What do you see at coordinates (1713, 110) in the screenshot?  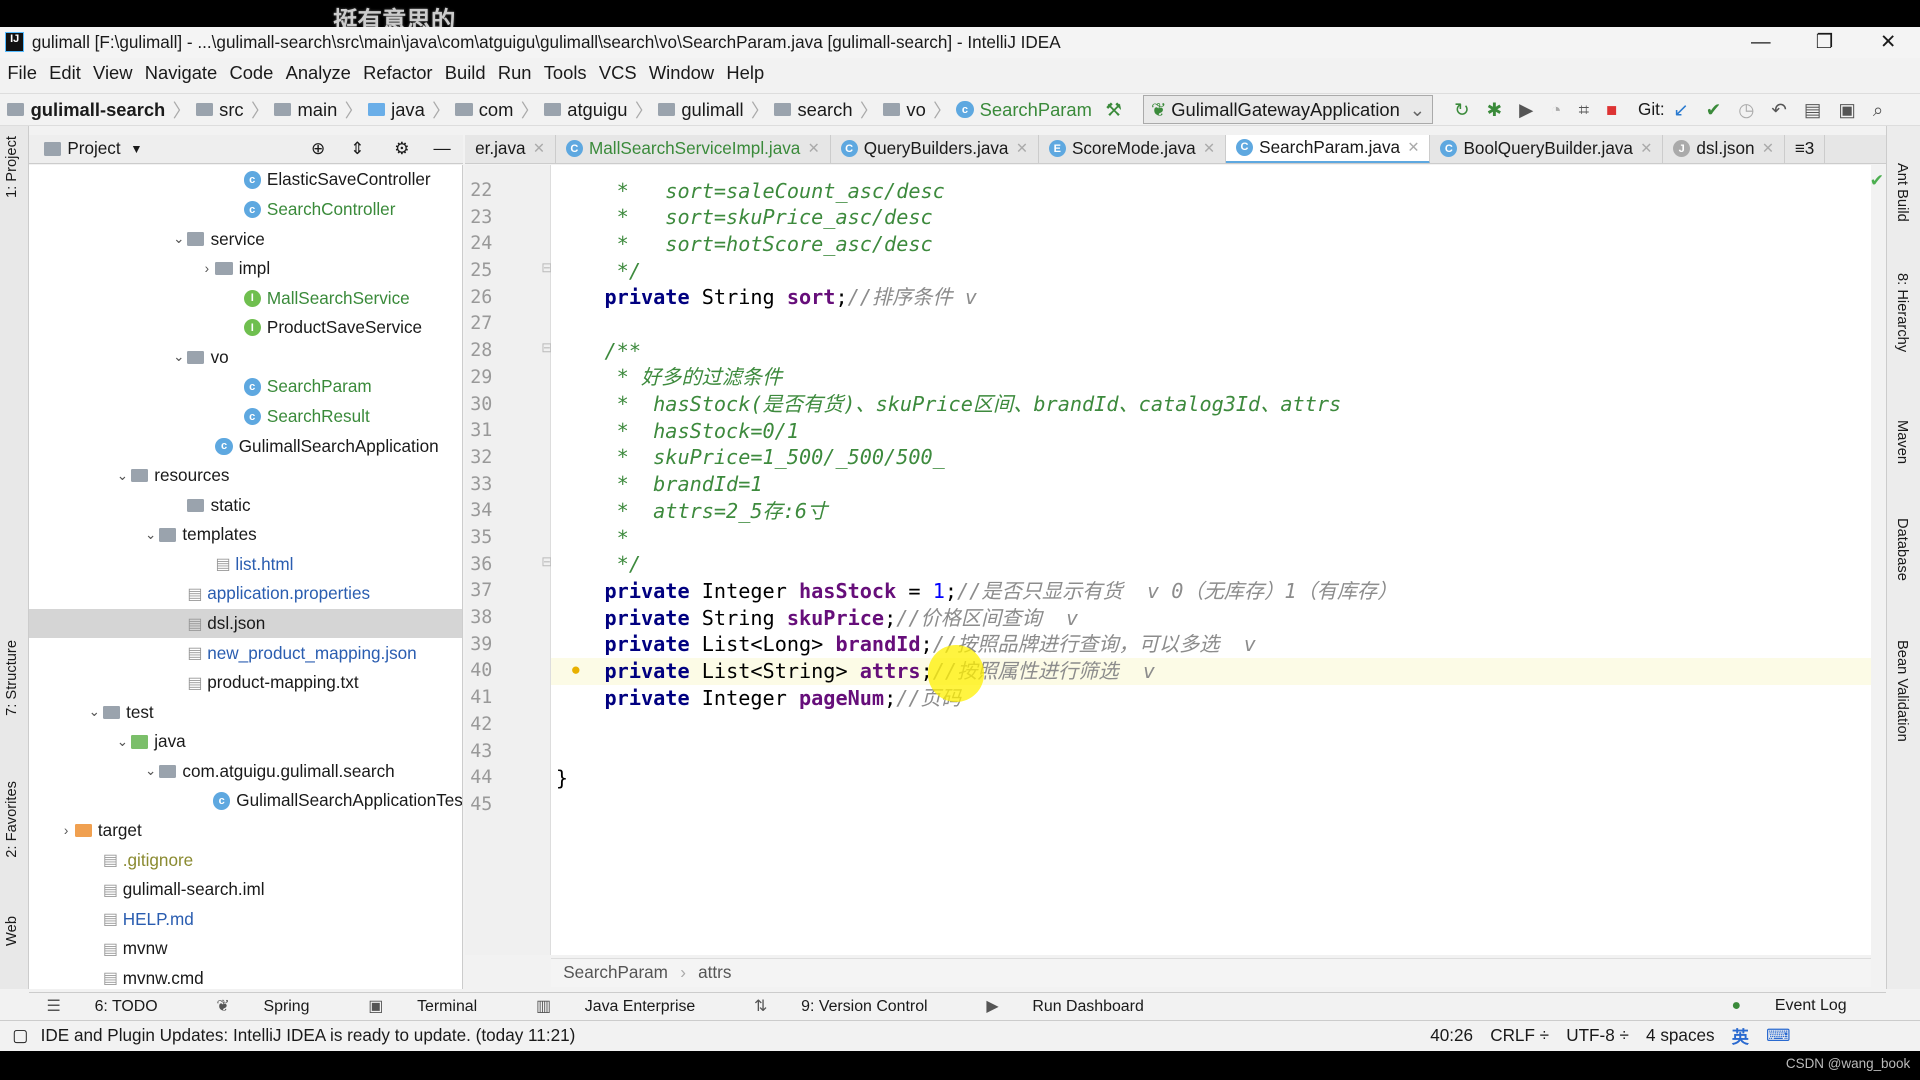 I see `git-commit-icon: ✔` at bounding box center [1713, 110].